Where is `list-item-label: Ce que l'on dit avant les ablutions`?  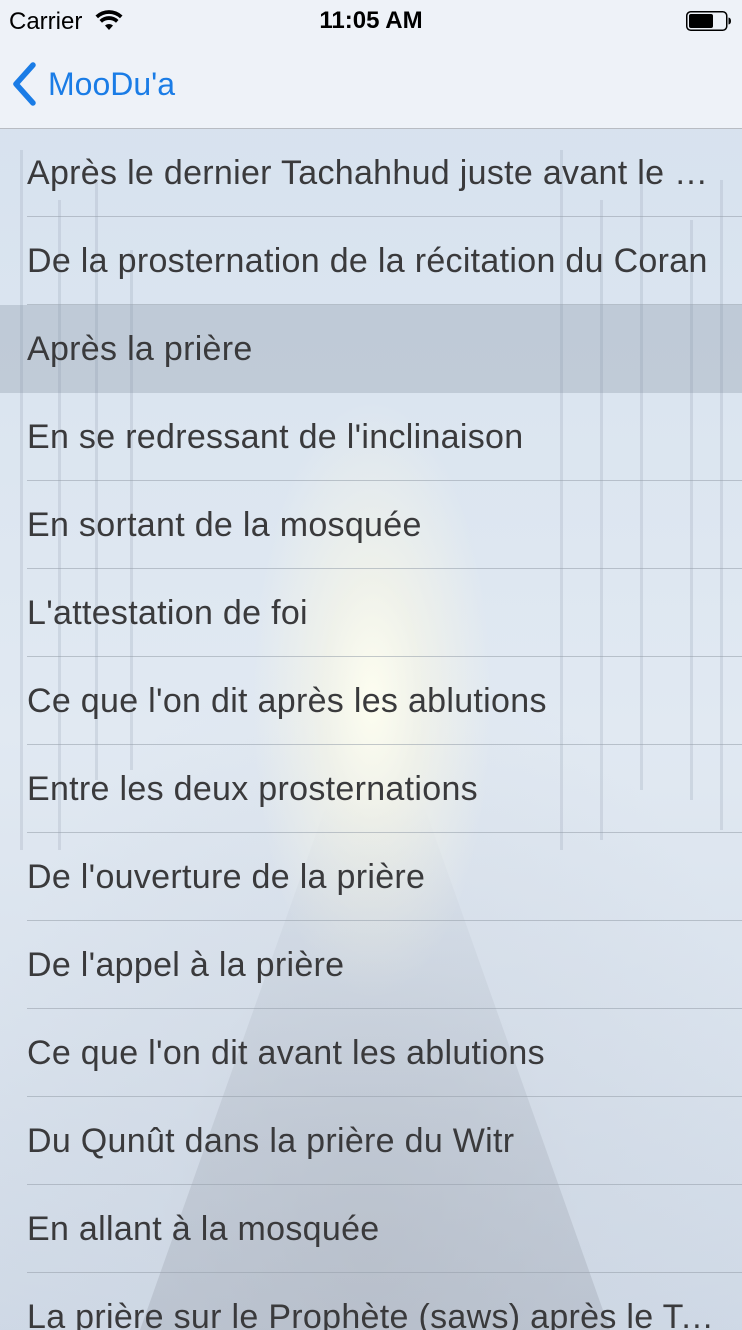
list-item-label: Ce que l'on dit avant les ablutions is located at coordinates (286, 1053).